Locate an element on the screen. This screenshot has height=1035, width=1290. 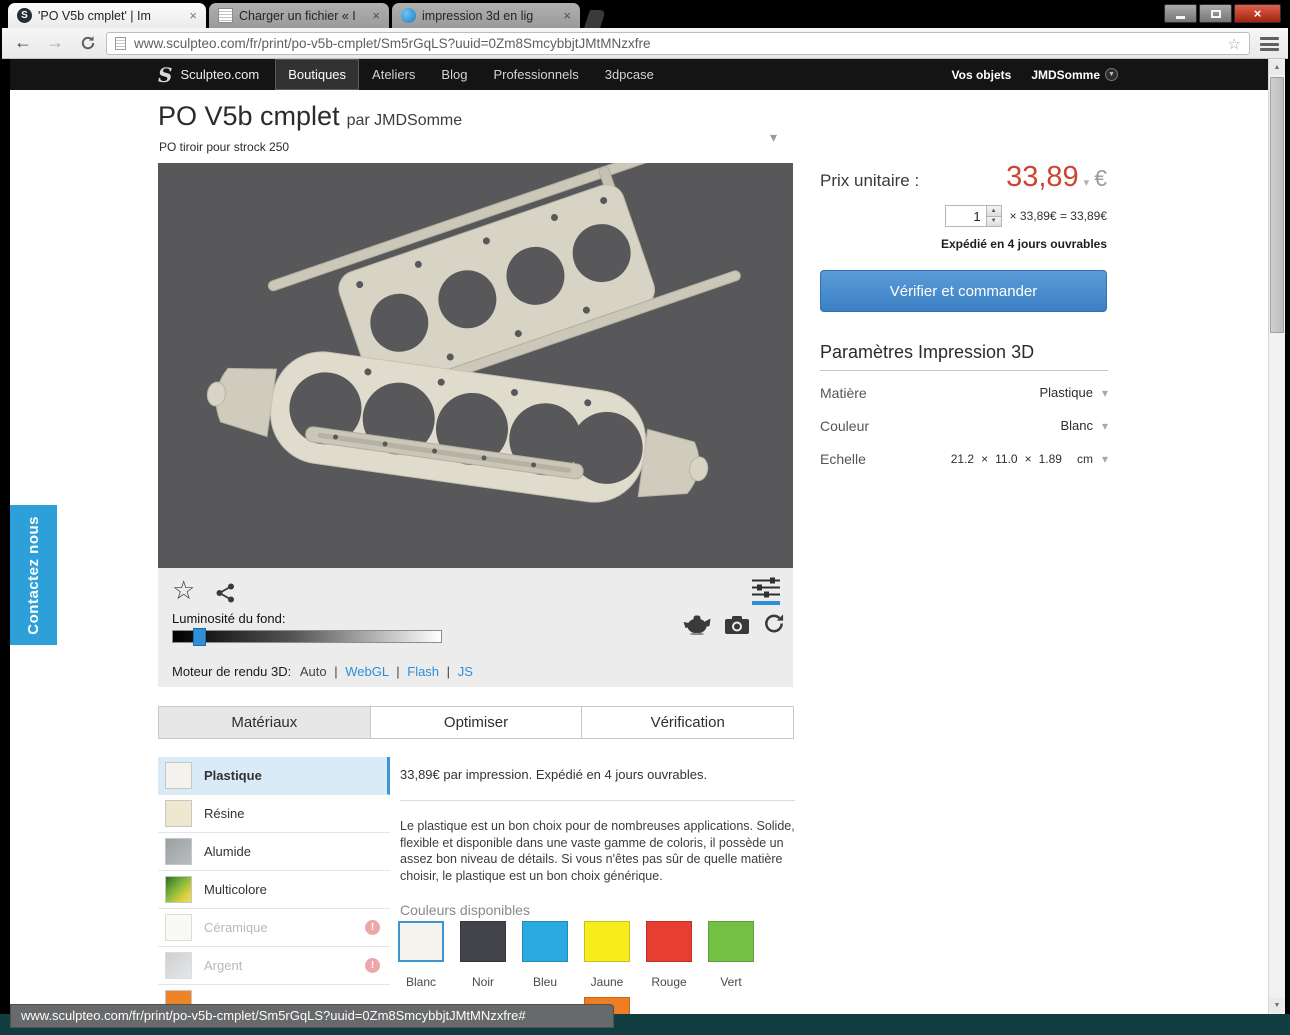
sculpteo-logo-icon: S is located at coordinates (165, 75).